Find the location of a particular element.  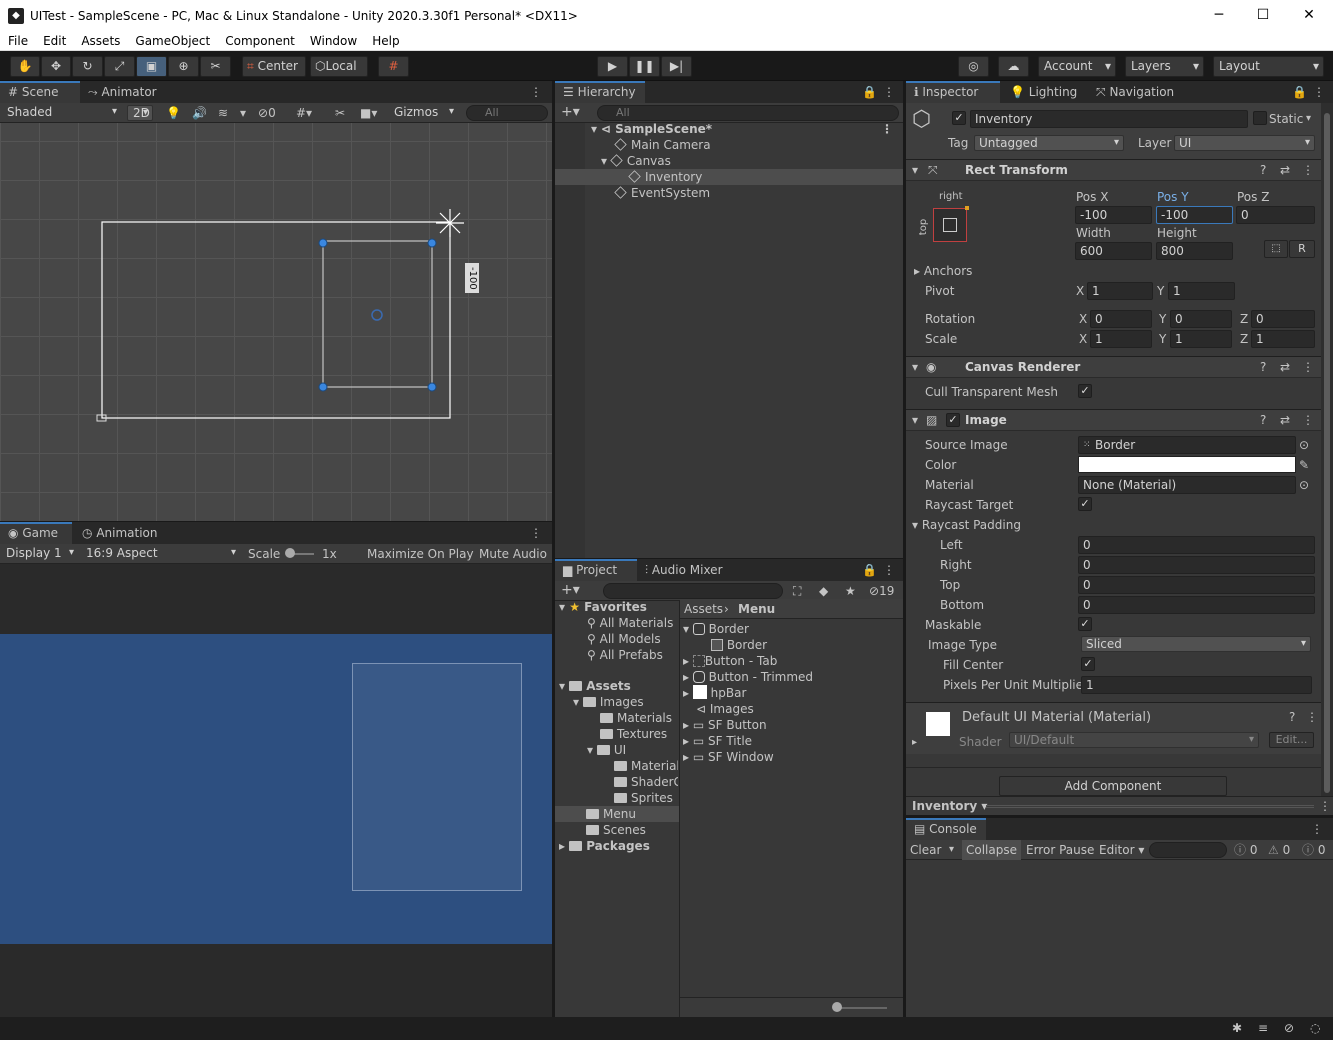

width-field: 600 is located at coordinates (1113, 251).